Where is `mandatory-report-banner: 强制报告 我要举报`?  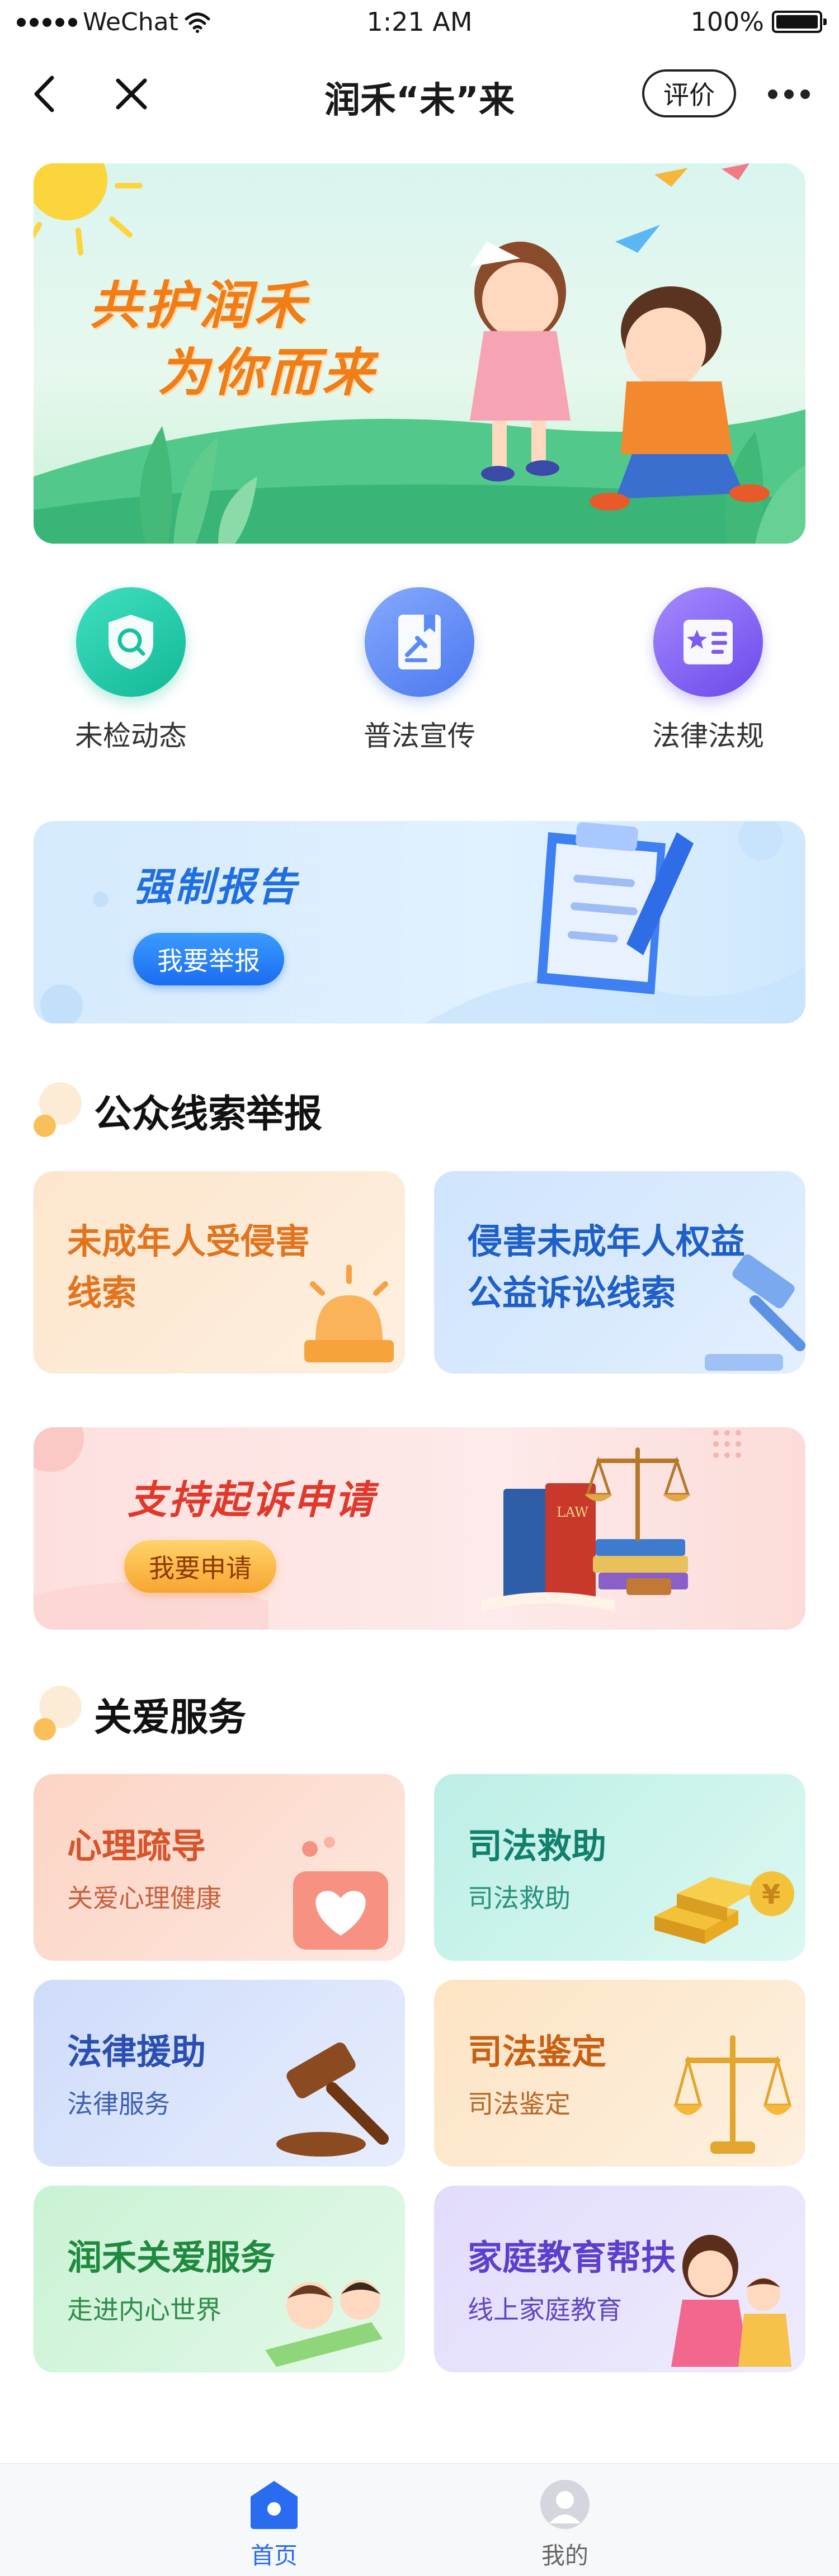 mandatory-report-banner: 强制报告 我要举报 is located at coordinates (419, 922).